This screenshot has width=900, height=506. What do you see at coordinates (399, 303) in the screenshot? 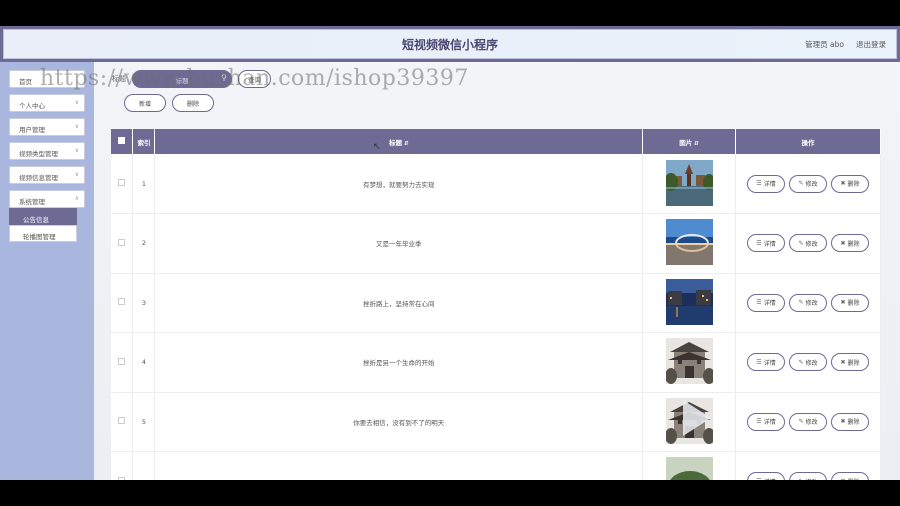
I see `row-title: 挫折路上，坚持常在心间` at bounding box center [399, 303].